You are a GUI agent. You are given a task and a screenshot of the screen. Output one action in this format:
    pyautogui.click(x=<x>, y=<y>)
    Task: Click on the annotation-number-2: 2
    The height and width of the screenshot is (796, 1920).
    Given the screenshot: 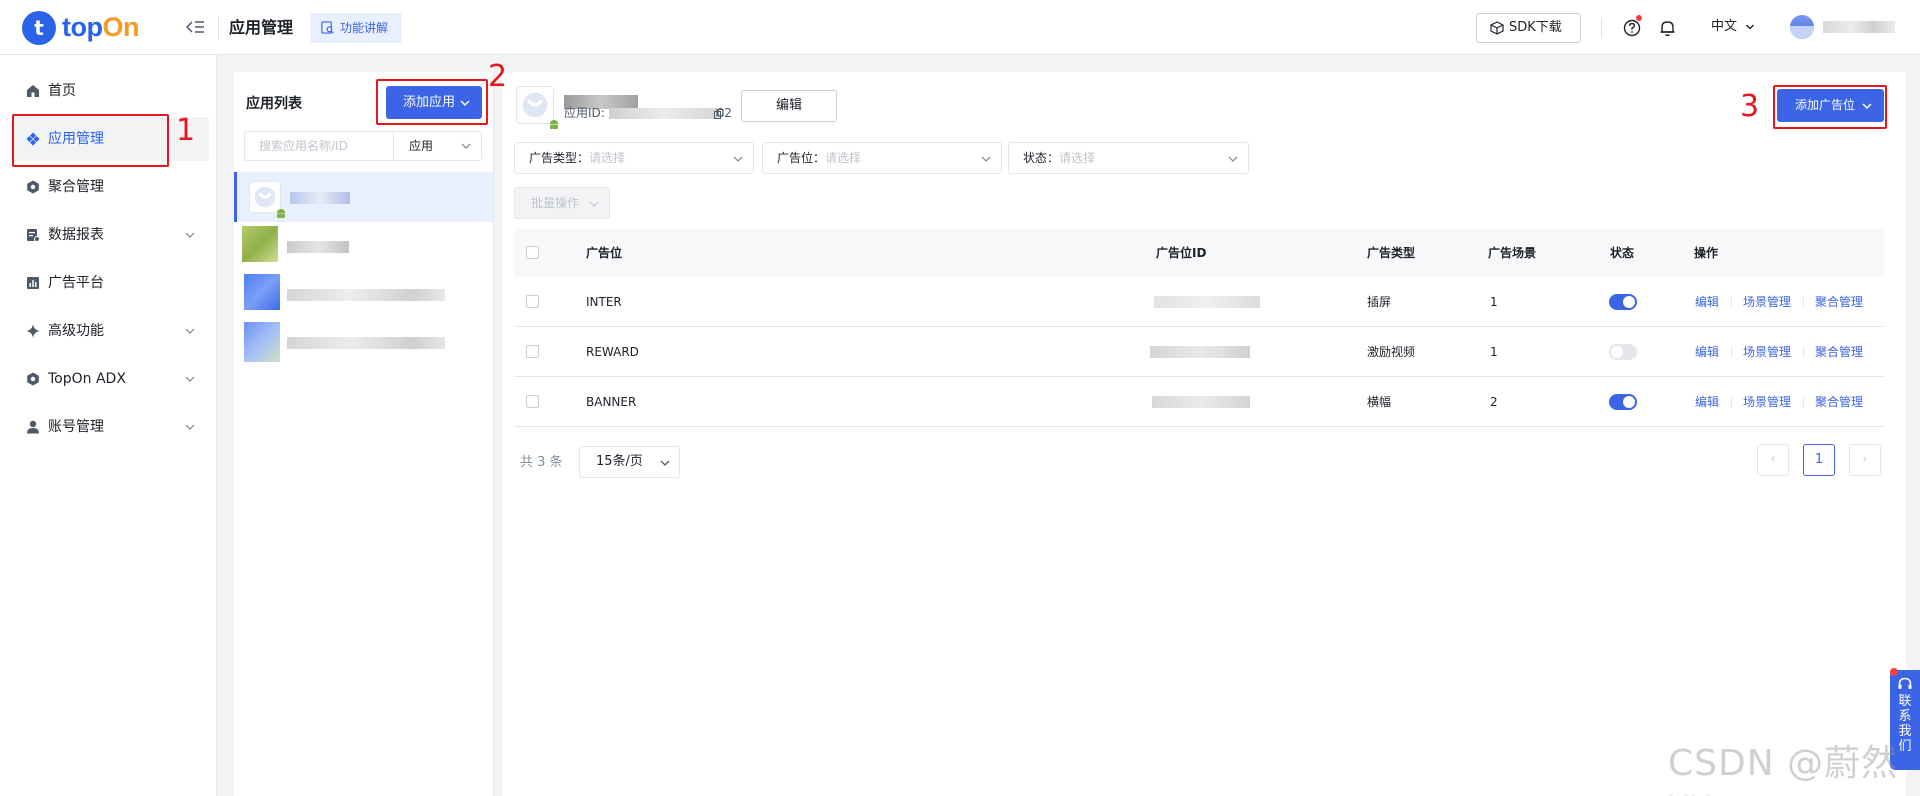 What is the action you would take?
    pyautogui.click(x=498, y=76)
    